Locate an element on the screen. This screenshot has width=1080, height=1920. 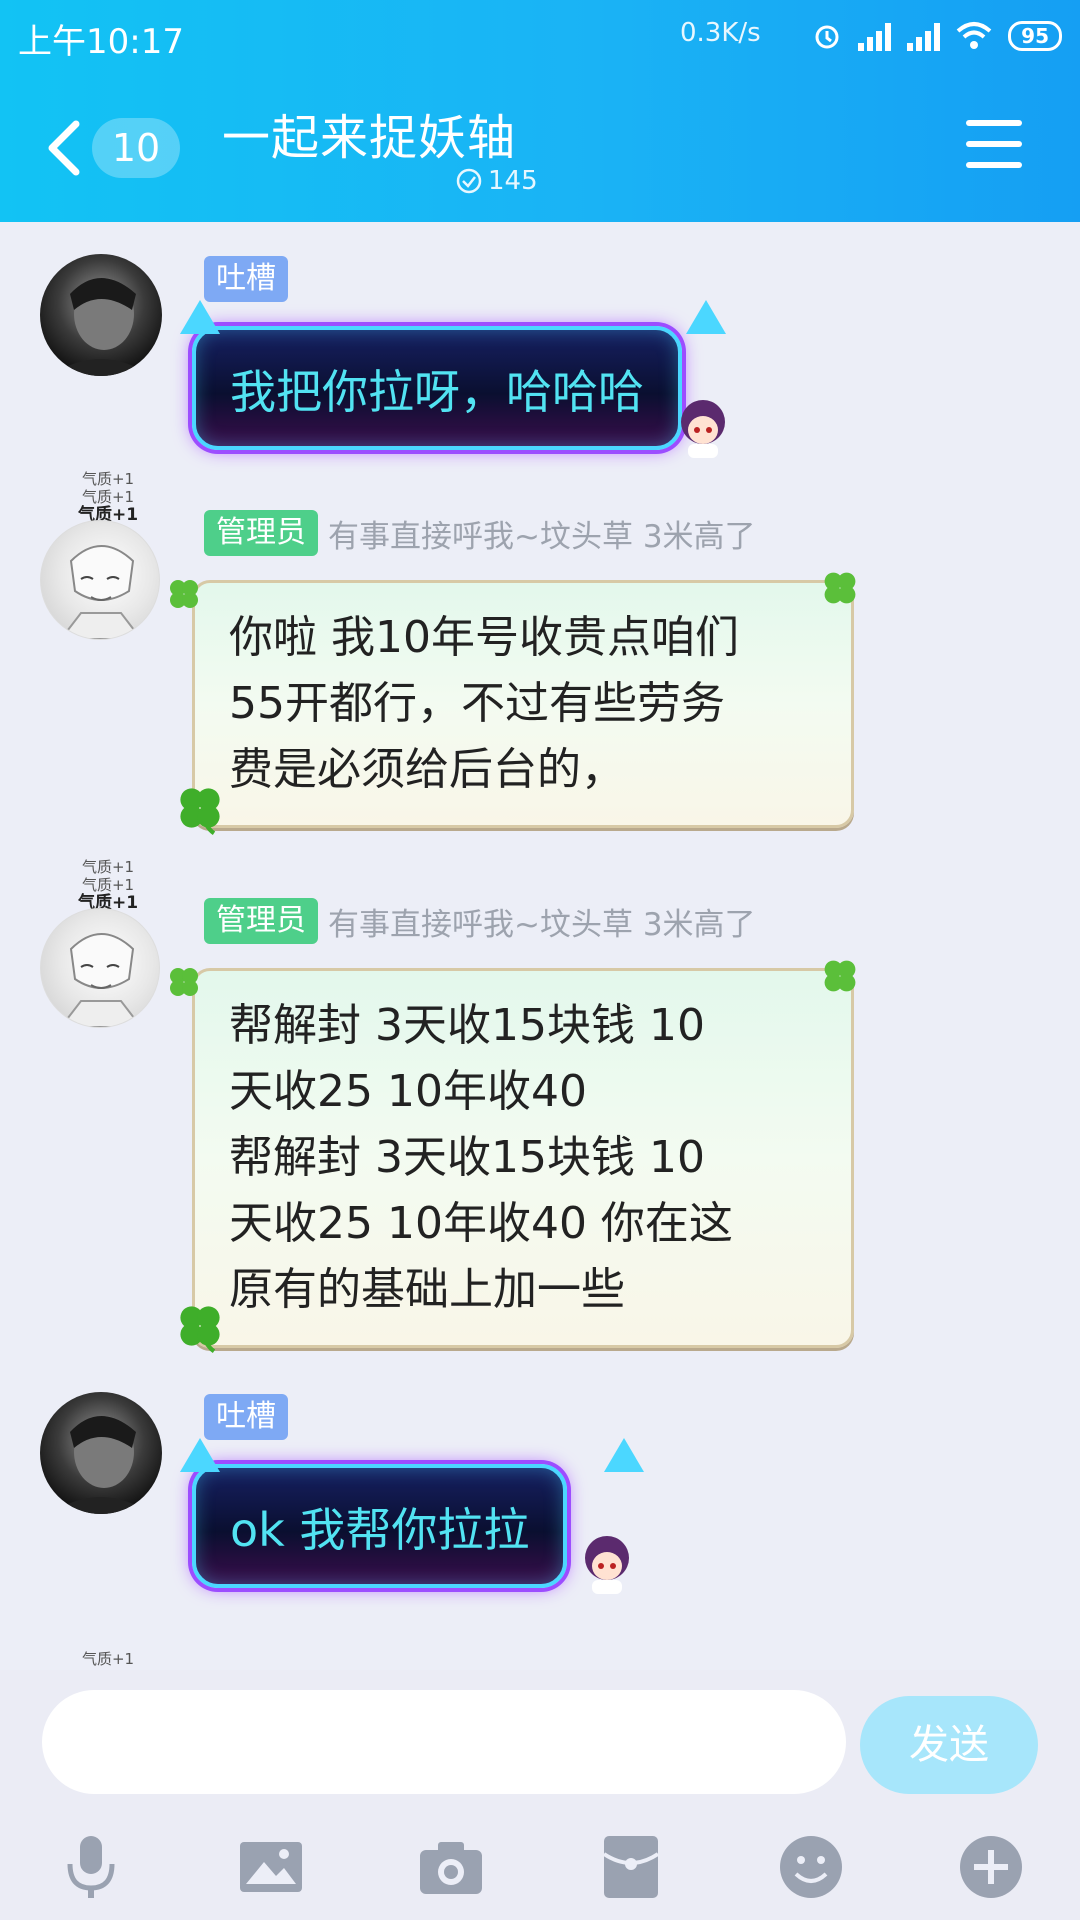
status-icons: 95 is located at coordinates (937, 36).